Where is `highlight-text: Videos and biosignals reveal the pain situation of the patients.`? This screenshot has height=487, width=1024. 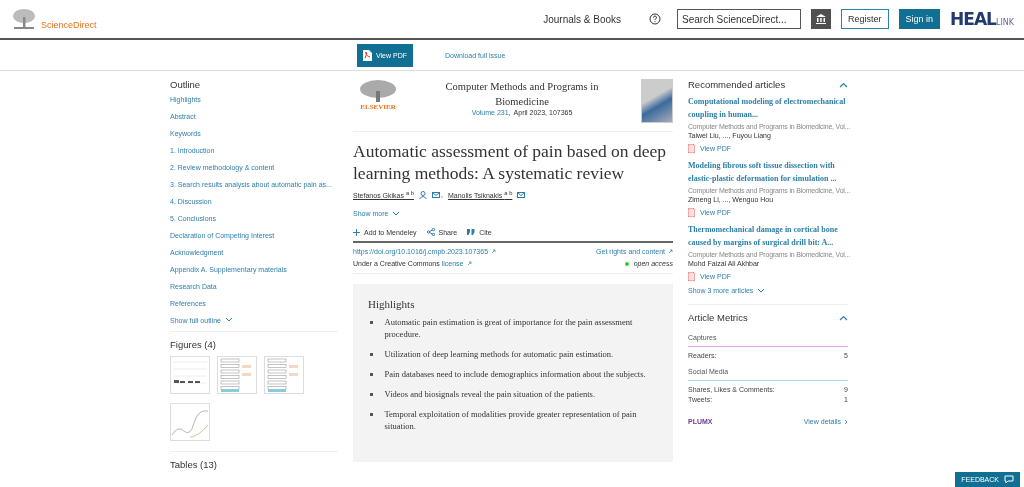 highlight-text: Videos and biosignals reveal the pain situation of the patients. is located at coordinates (490, 394).